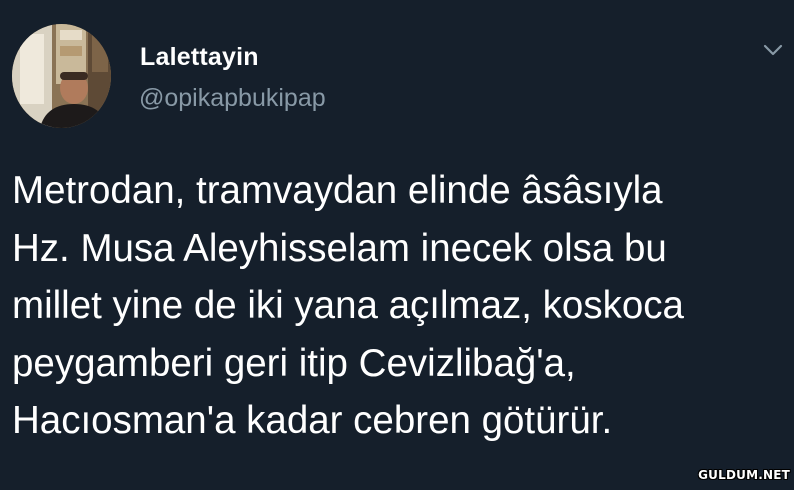  What do you see at coordinates (773, 51) in the screenshot?
I see `chevron-down-icon` at bounding box center [773, 51].